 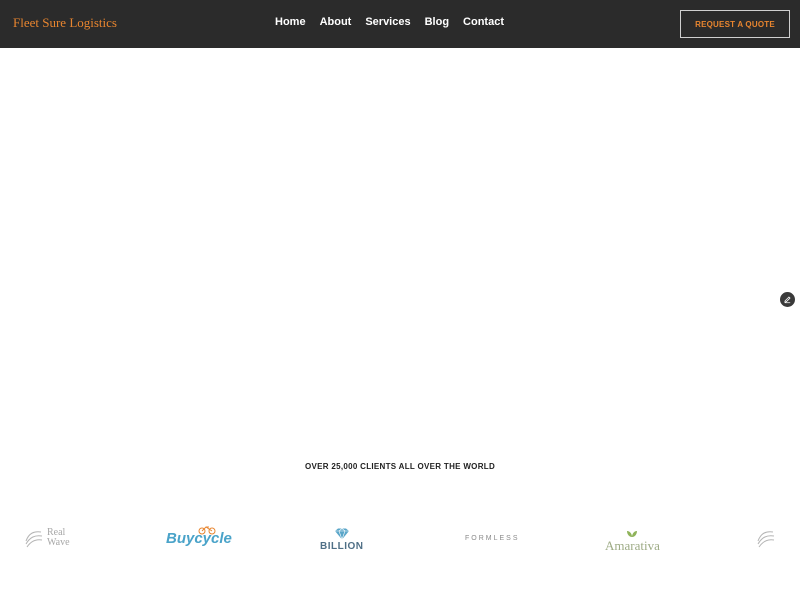 I want to click on diamond-icon, so click(x=341, y=534).